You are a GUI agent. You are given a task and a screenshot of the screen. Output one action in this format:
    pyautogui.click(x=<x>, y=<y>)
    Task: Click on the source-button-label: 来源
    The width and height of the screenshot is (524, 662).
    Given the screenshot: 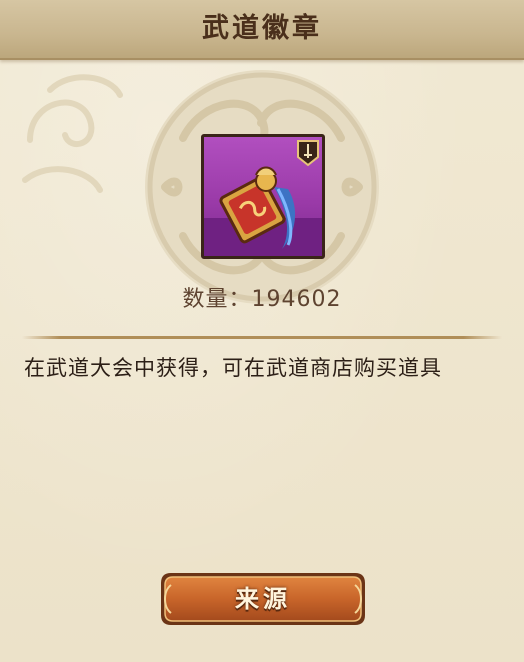 What is the action you would take?
    pyautogui.click(x=263, y=599)
    